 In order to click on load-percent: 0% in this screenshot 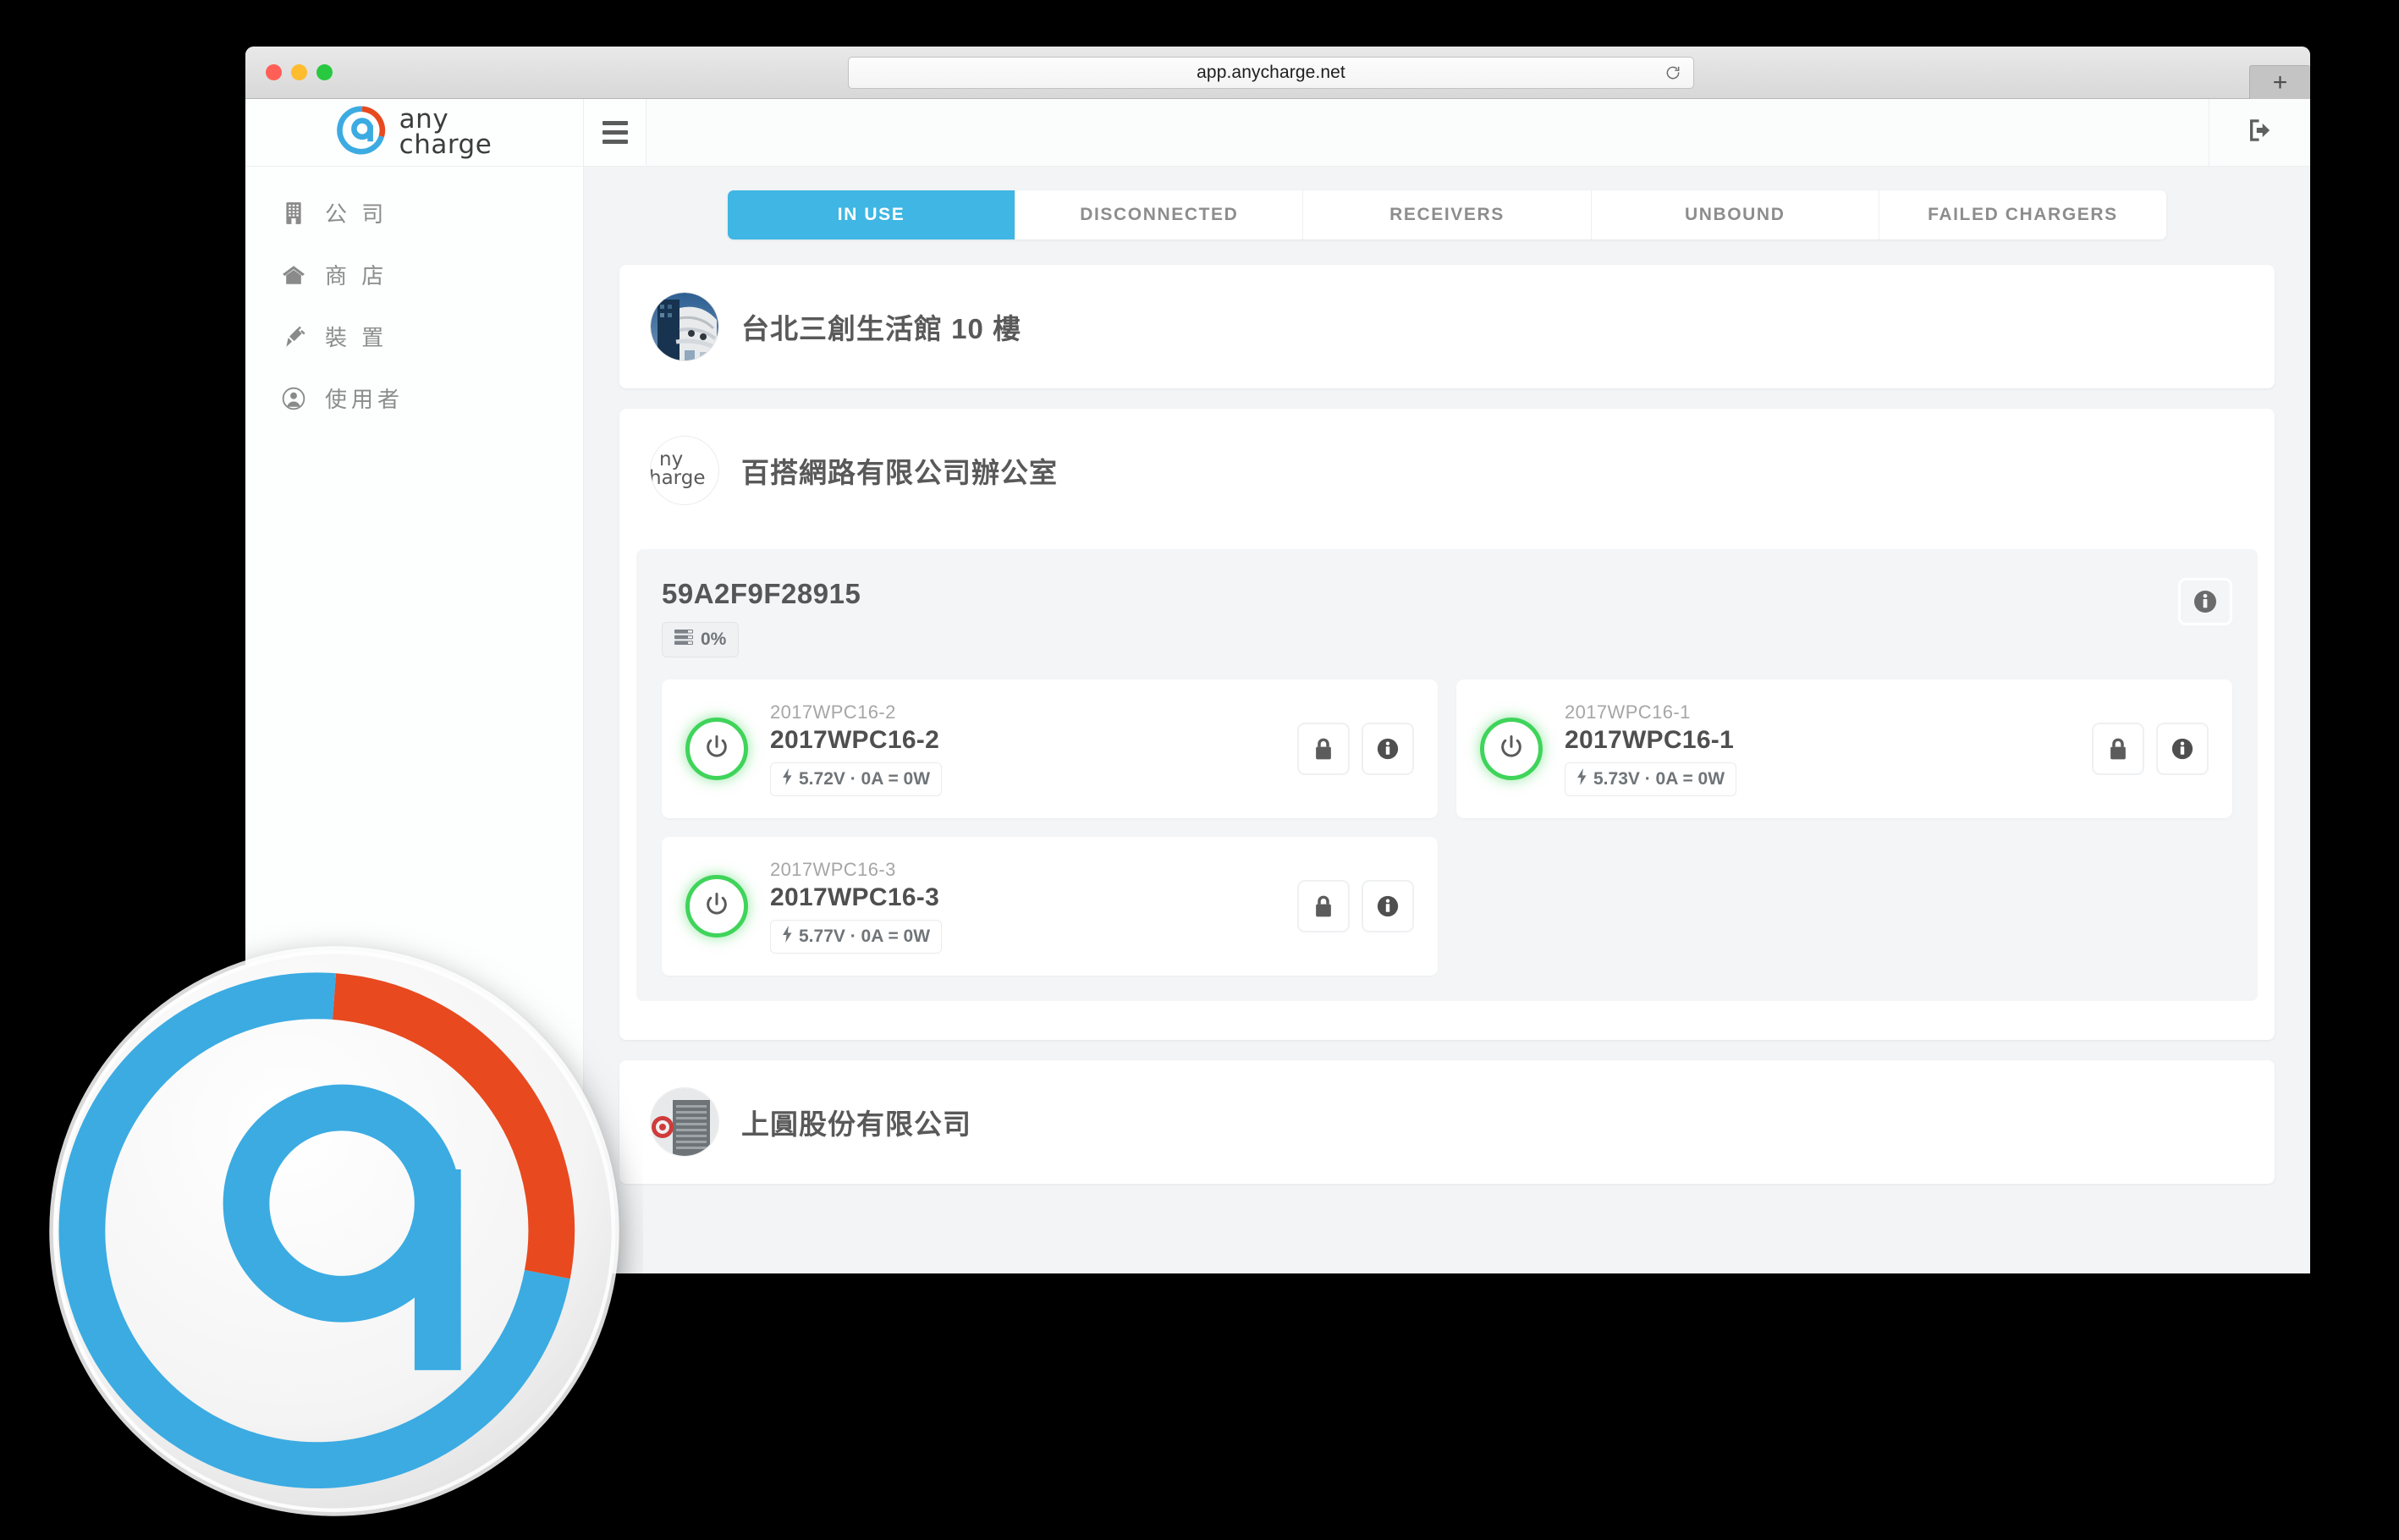, I will do `click(714, 640)`.